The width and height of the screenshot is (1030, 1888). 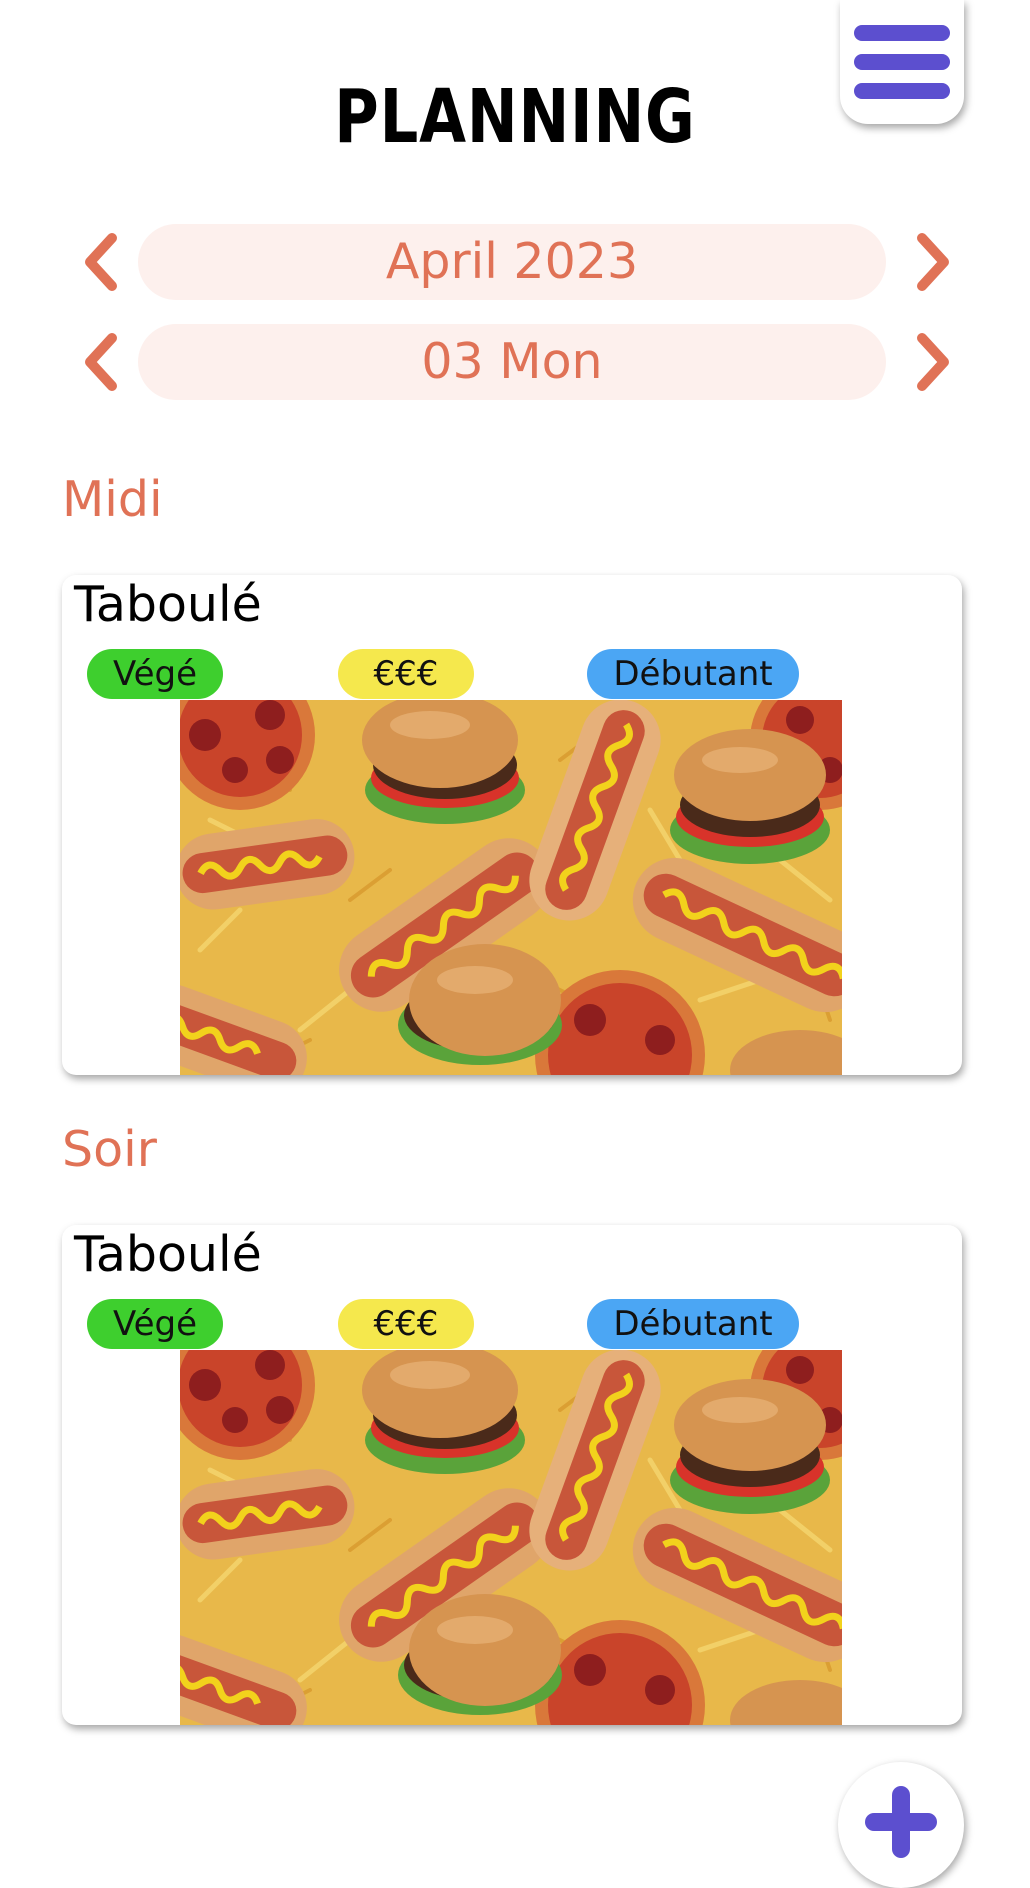 I want to click on plus-icon, so click(x=901, y=1822).